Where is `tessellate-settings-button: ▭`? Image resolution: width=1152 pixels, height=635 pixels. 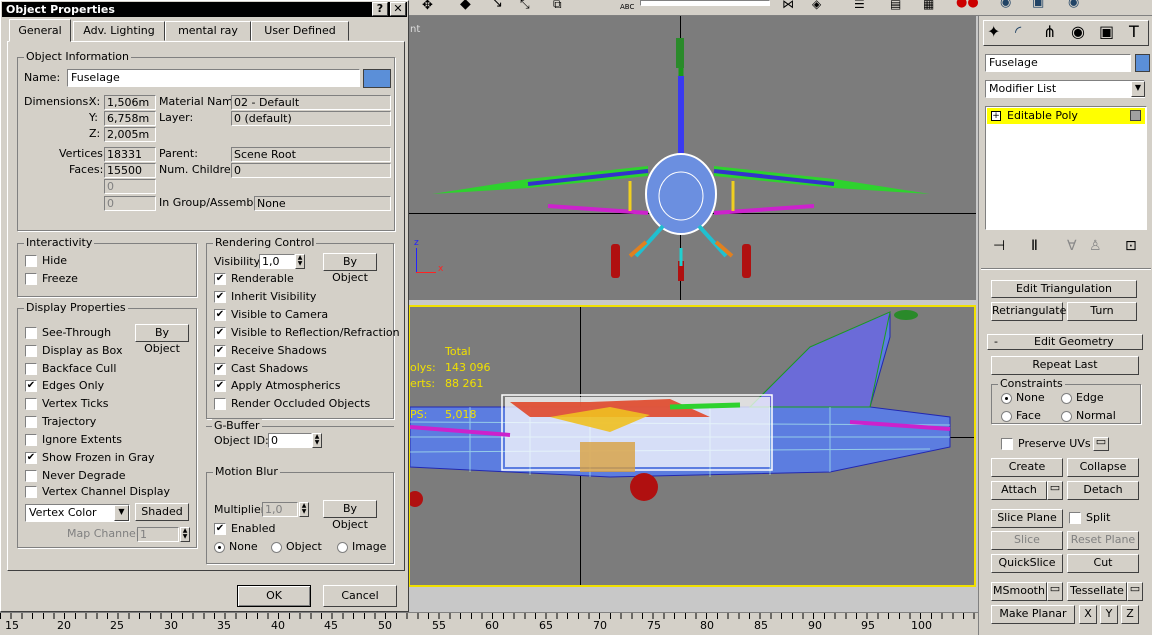 tessellate-settings-button: ▭ is located at coordinates (1135, 591).